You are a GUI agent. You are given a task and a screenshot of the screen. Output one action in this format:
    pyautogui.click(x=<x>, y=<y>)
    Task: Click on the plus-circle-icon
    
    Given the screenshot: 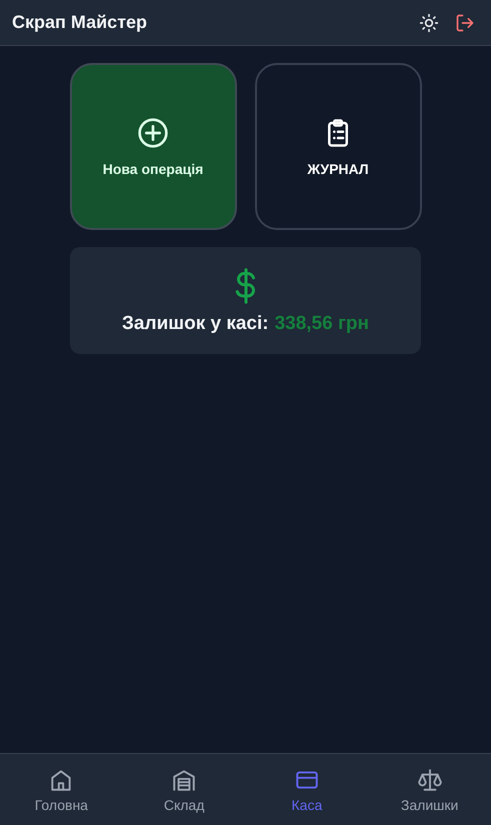 What is the action you would take?
    pyautogui.click(x=153, y=132)
    